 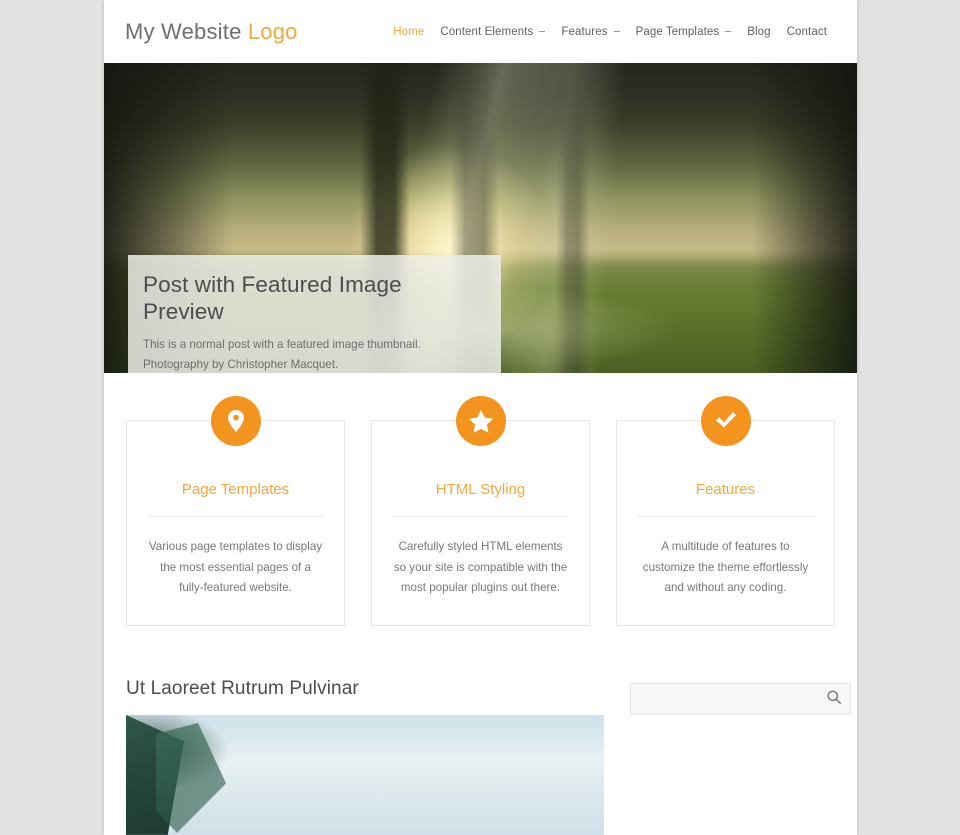 I want to click on nav-item-features: Features, so click(x=590, y=32).